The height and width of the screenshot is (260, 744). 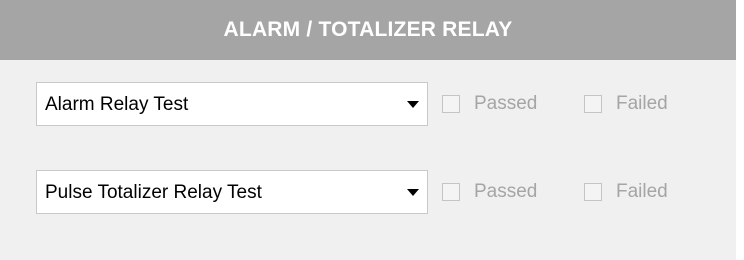 I want to click on pulse-totalizer-passed-checkbox: Passed, so click(x=489, y=192).